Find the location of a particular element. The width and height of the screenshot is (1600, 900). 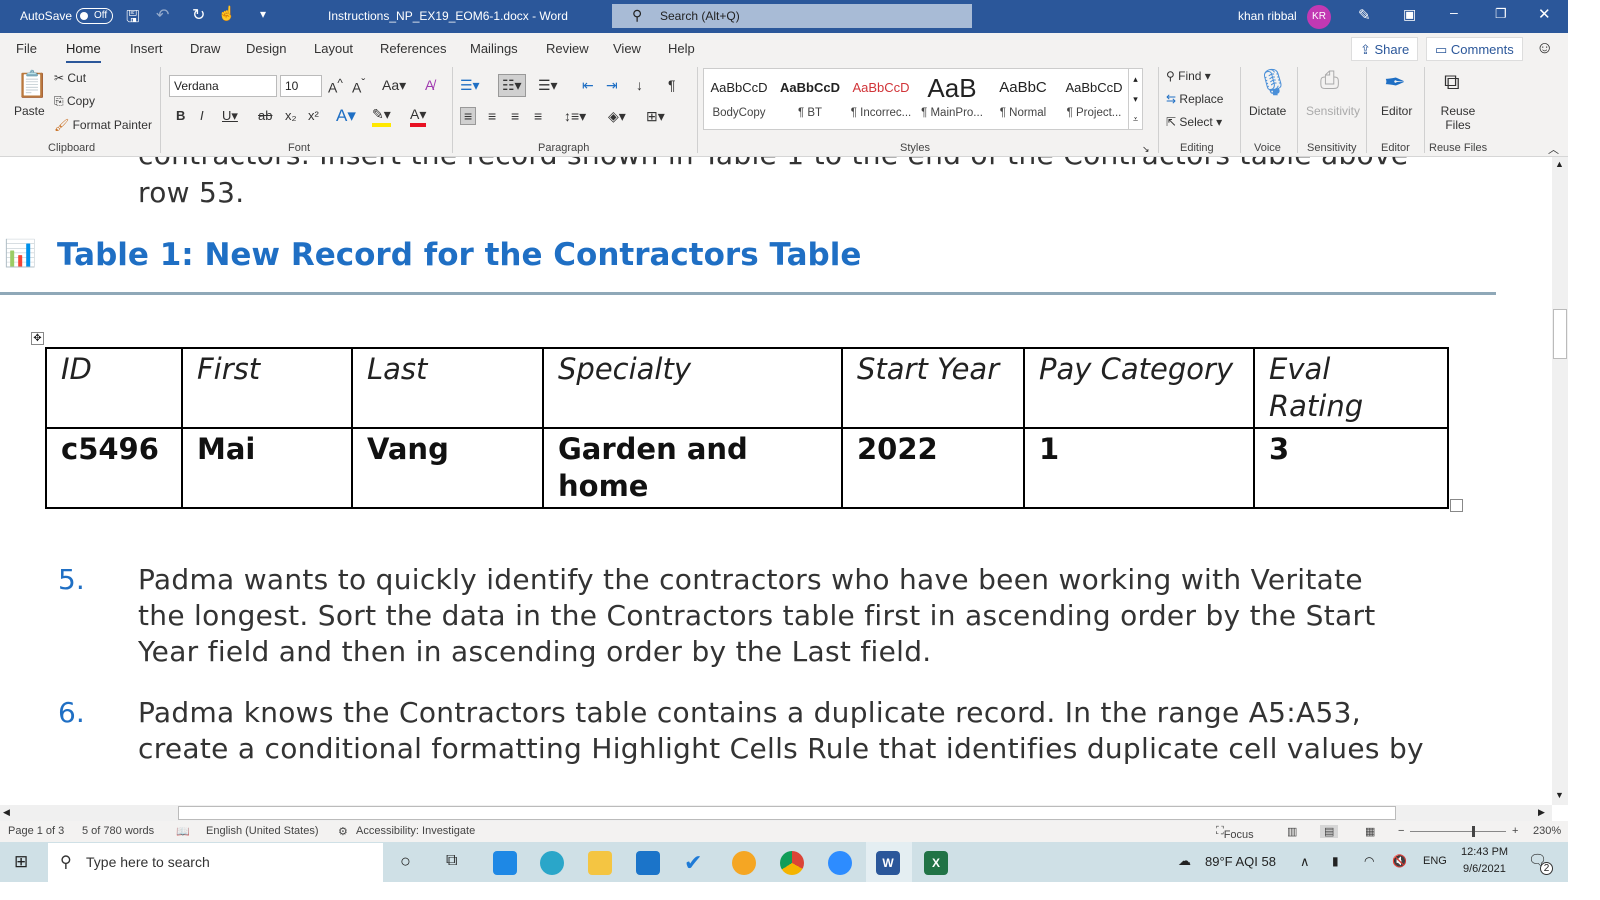

scroll-right-icon: ▶ is located at coordinates (1541, 812).